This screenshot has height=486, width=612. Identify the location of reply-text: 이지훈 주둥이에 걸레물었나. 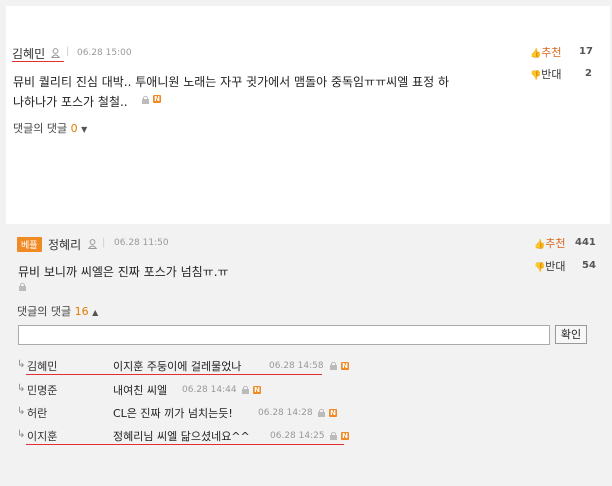
(177, 366).